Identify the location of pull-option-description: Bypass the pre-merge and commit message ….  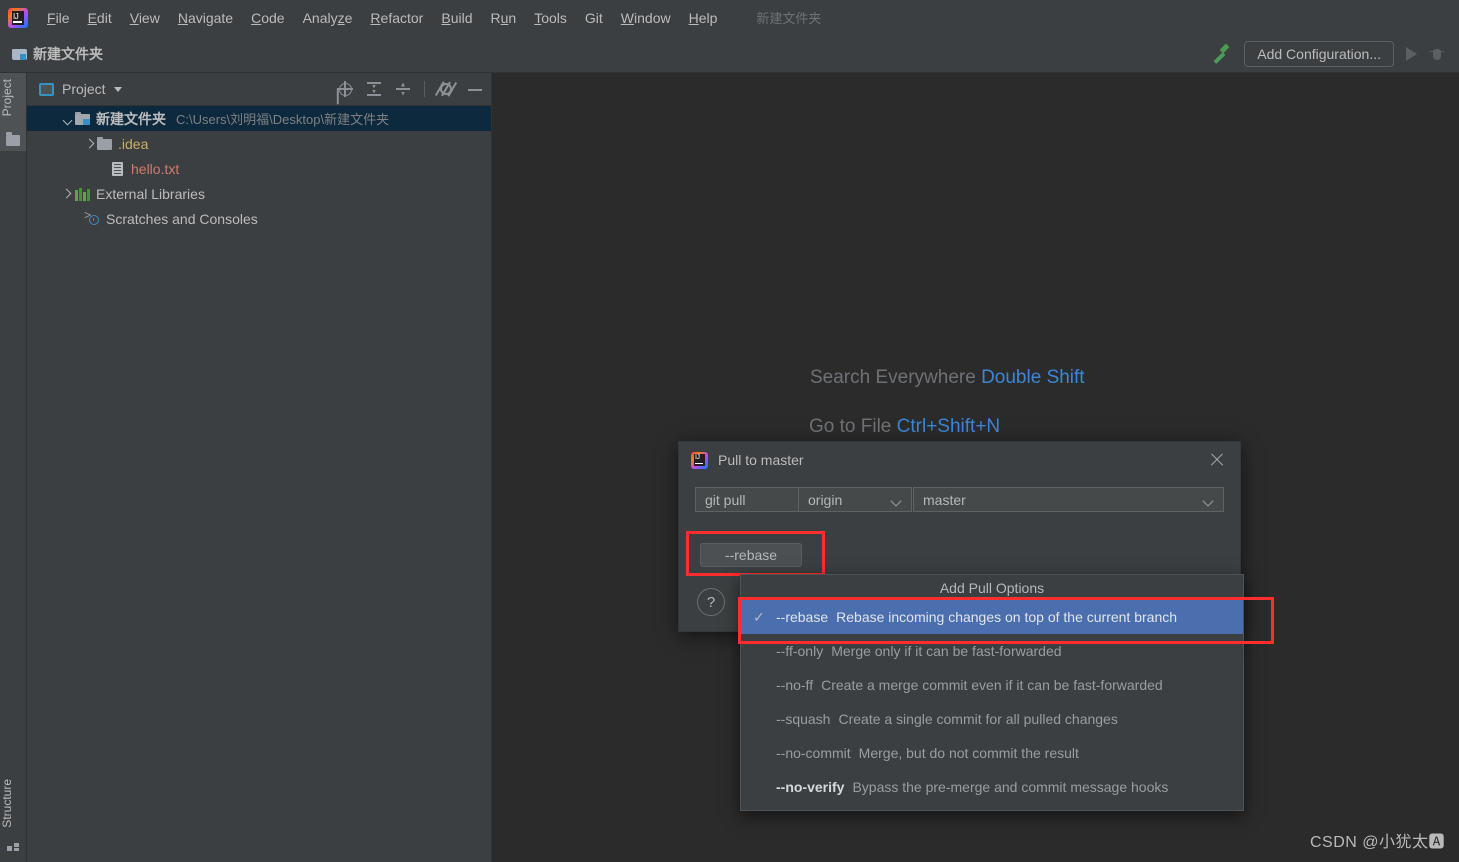
(1010, 787).